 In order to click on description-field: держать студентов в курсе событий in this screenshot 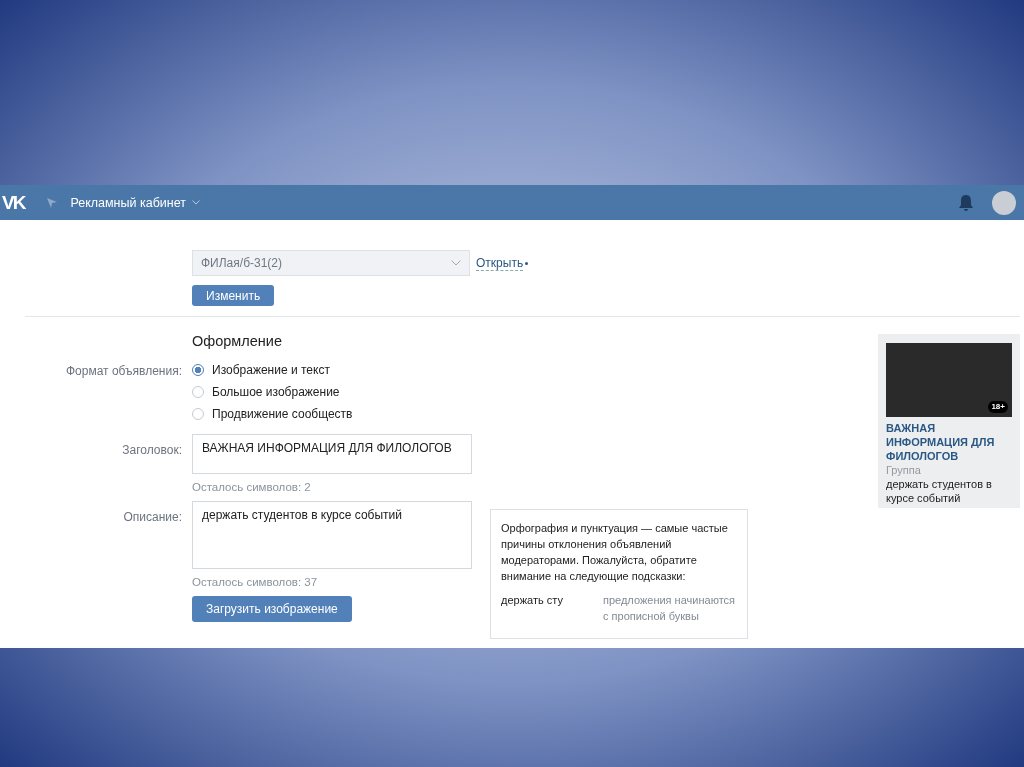, I will do `click(332, 535)`.